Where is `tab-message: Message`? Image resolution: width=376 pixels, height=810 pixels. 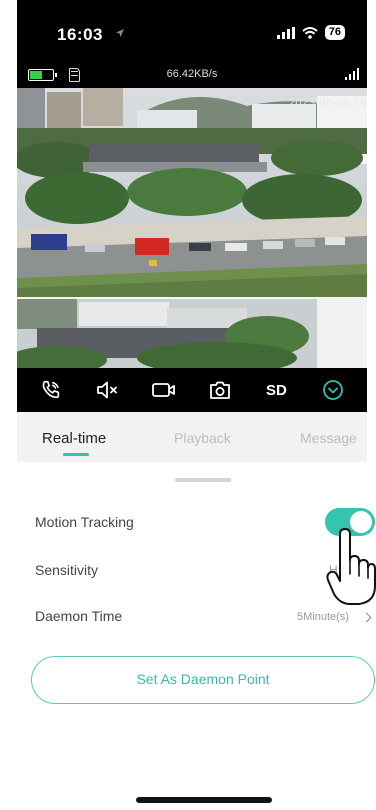
tab-message: Message is located at coordinates (328, 438).